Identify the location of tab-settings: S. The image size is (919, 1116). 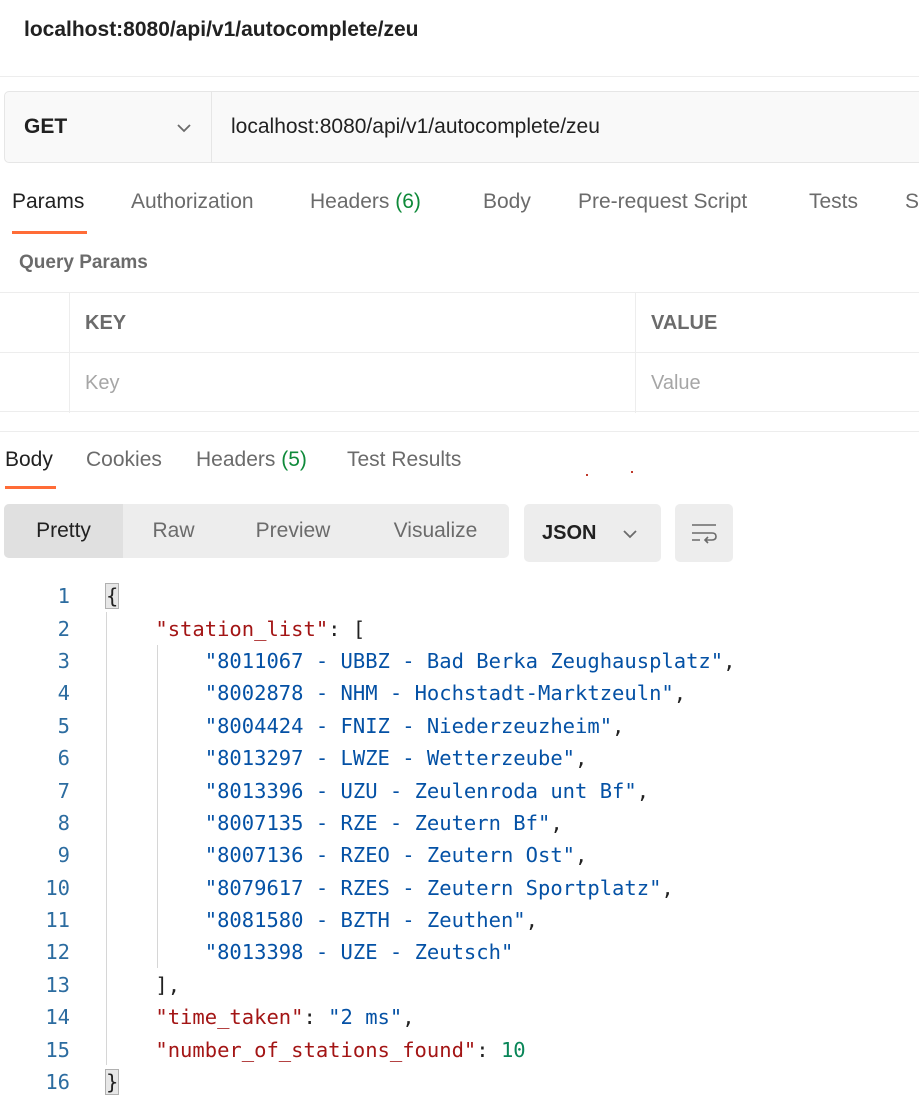
(912, 202).